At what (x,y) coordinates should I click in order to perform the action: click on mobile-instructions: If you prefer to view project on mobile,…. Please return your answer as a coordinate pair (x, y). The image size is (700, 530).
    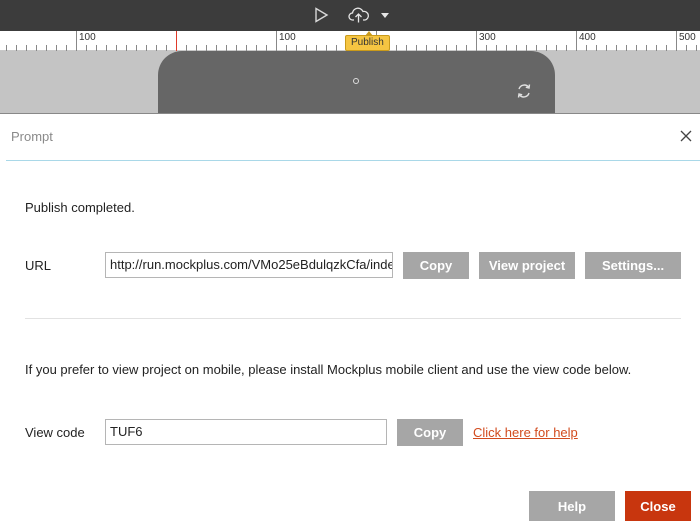
    Looking at the image, I should click on (328, 369).